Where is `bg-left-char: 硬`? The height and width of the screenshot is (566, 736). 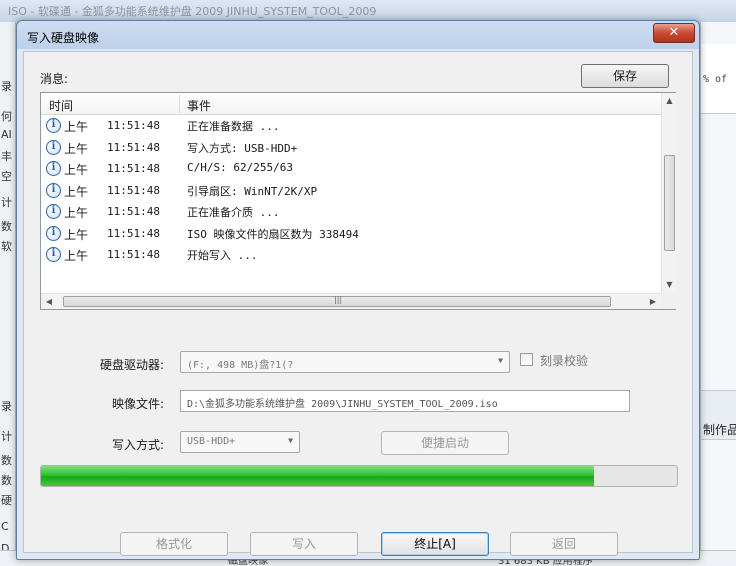 bg-left-char: 硬 is located at coordinates (6, 500).